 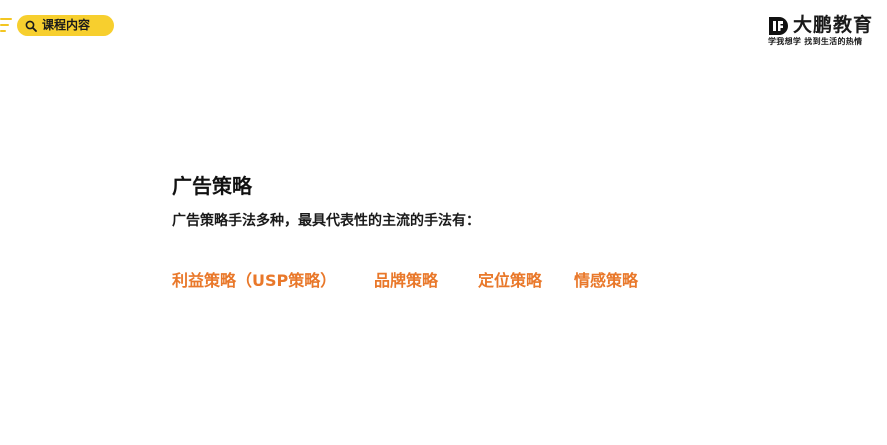 I want to click on menu-lines-icon, so click(x=6, y=26).